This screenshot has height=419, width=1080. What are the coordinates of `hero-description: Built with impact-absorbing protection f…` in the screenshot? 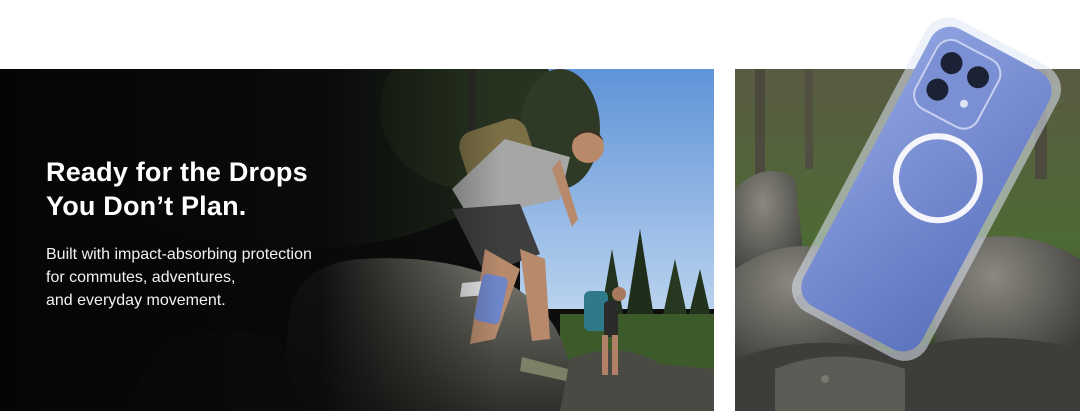 It's located at (226, 277).